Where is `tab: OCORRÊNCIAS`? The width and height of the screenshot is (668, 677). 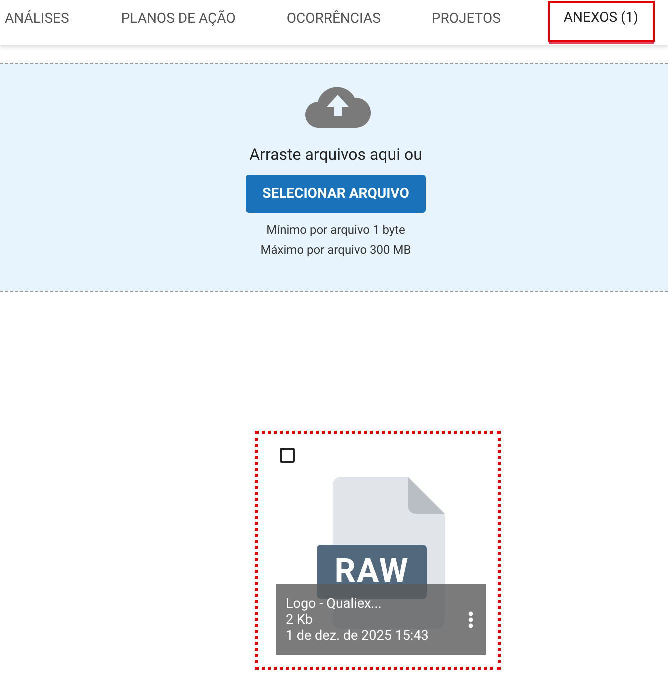
tab: OCORRÊNCIAS is located at coordinates (359, 22).